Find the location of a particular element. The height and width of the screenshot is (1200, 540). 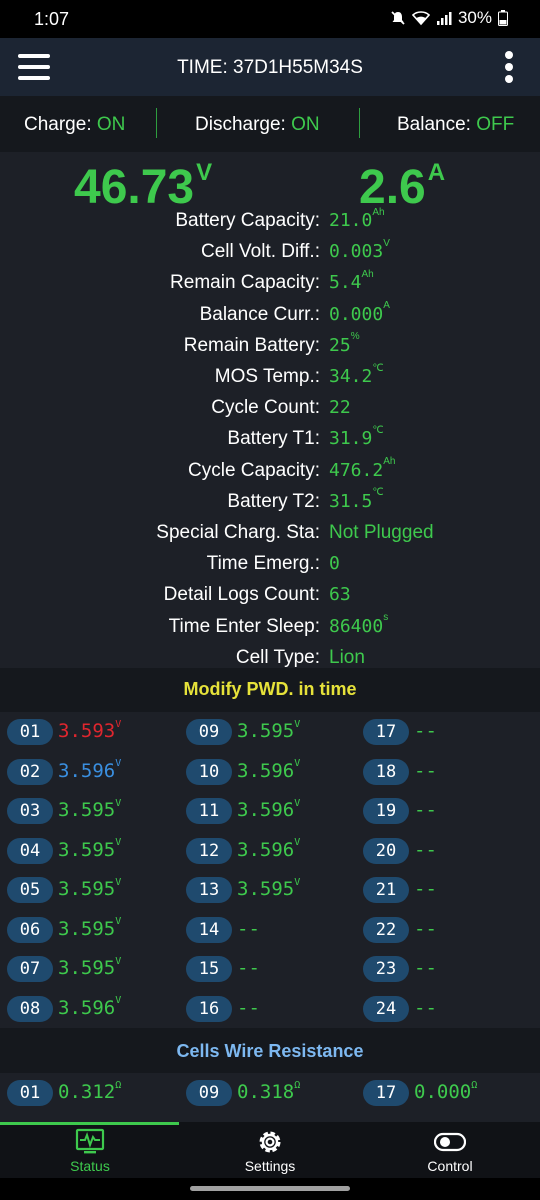

info-value: 22 is located at coordinates (340, 408).